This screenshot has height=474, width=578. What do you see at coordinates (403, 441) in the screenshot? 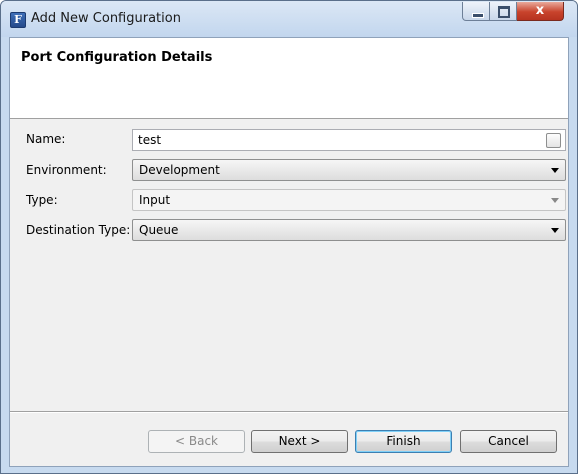
I see `finish-button: Finish` at bounding box center [403, 441].